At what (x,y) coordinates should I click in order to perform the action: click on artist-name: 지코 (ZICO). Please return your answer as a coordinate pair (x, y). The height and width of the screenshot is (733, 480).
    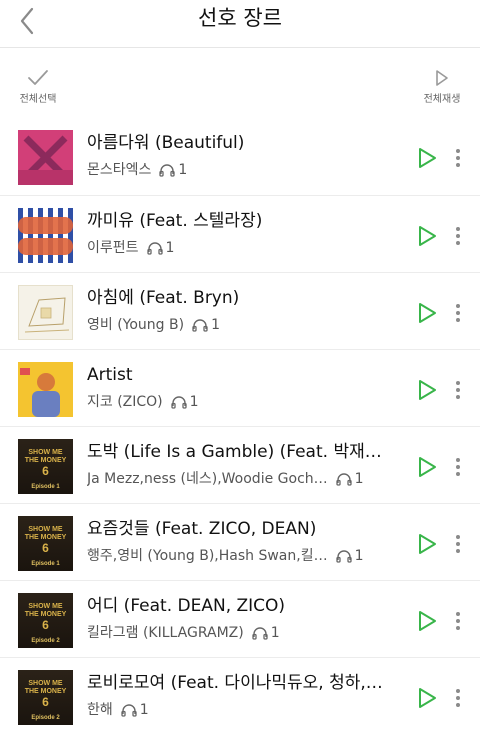
    Looking at the image, I should click on (125, 402).